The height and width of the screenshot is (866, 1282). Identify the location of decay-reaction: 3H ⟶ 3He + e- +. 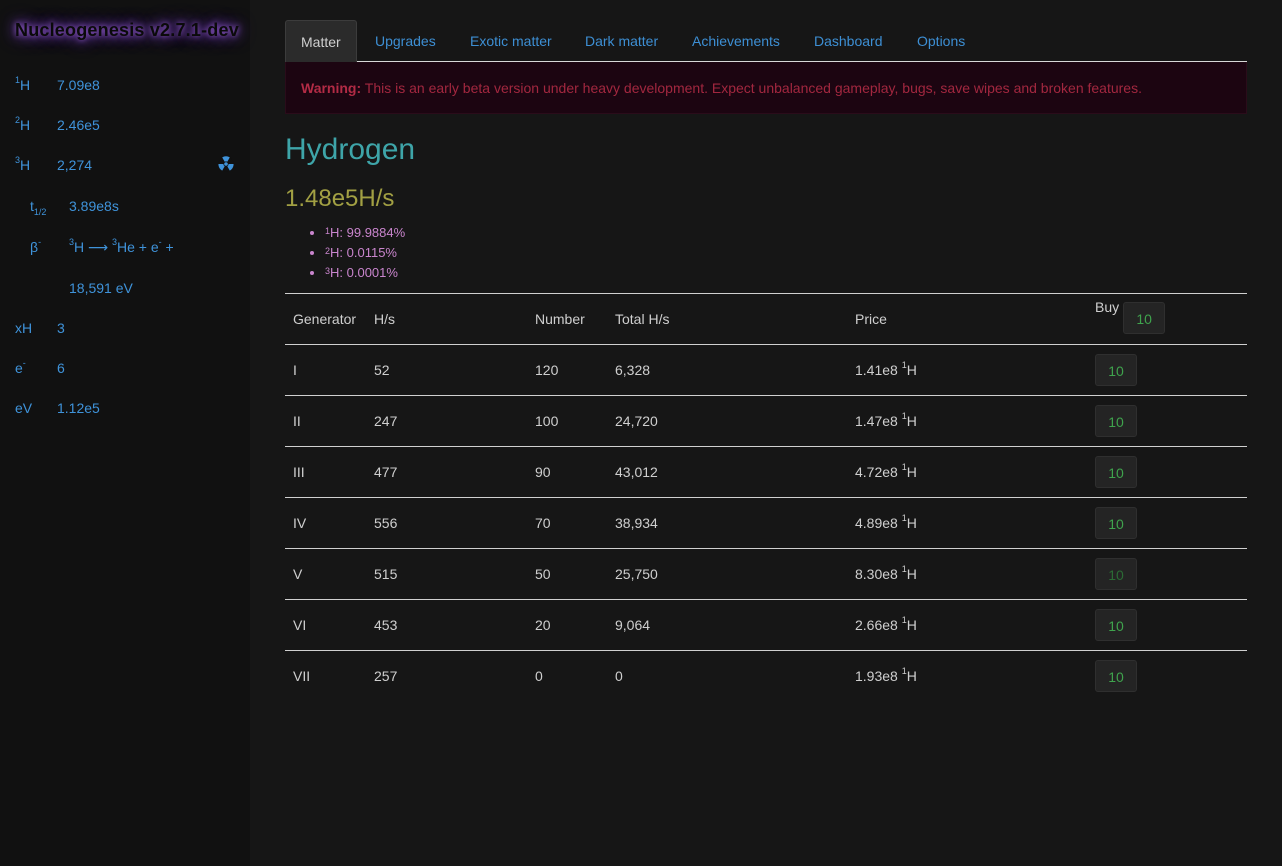
(121, 246).